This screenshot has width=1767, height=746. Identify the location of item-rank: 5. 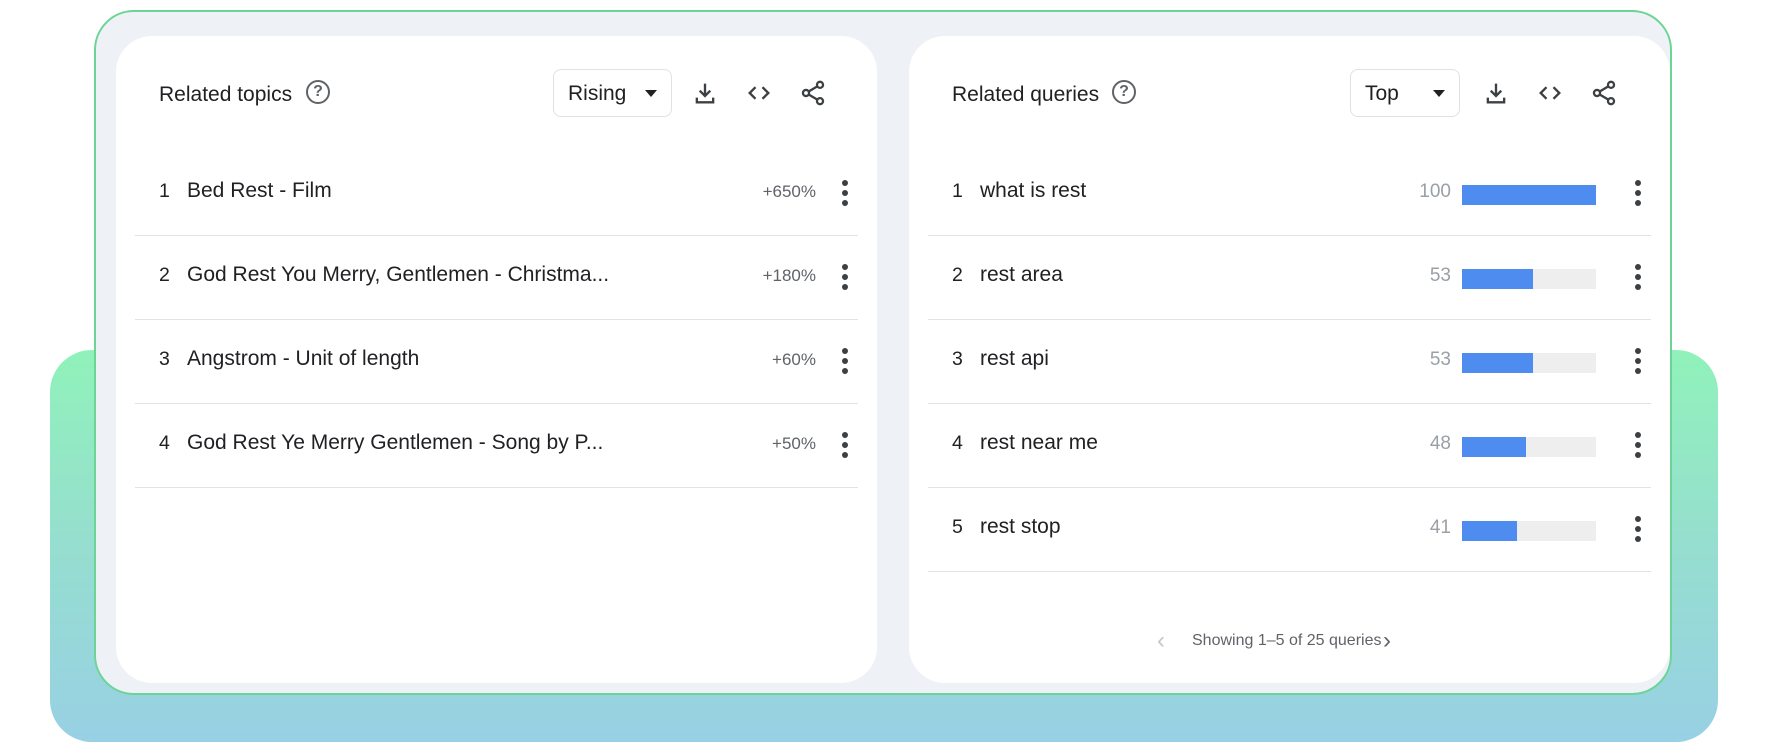
(957, 527).